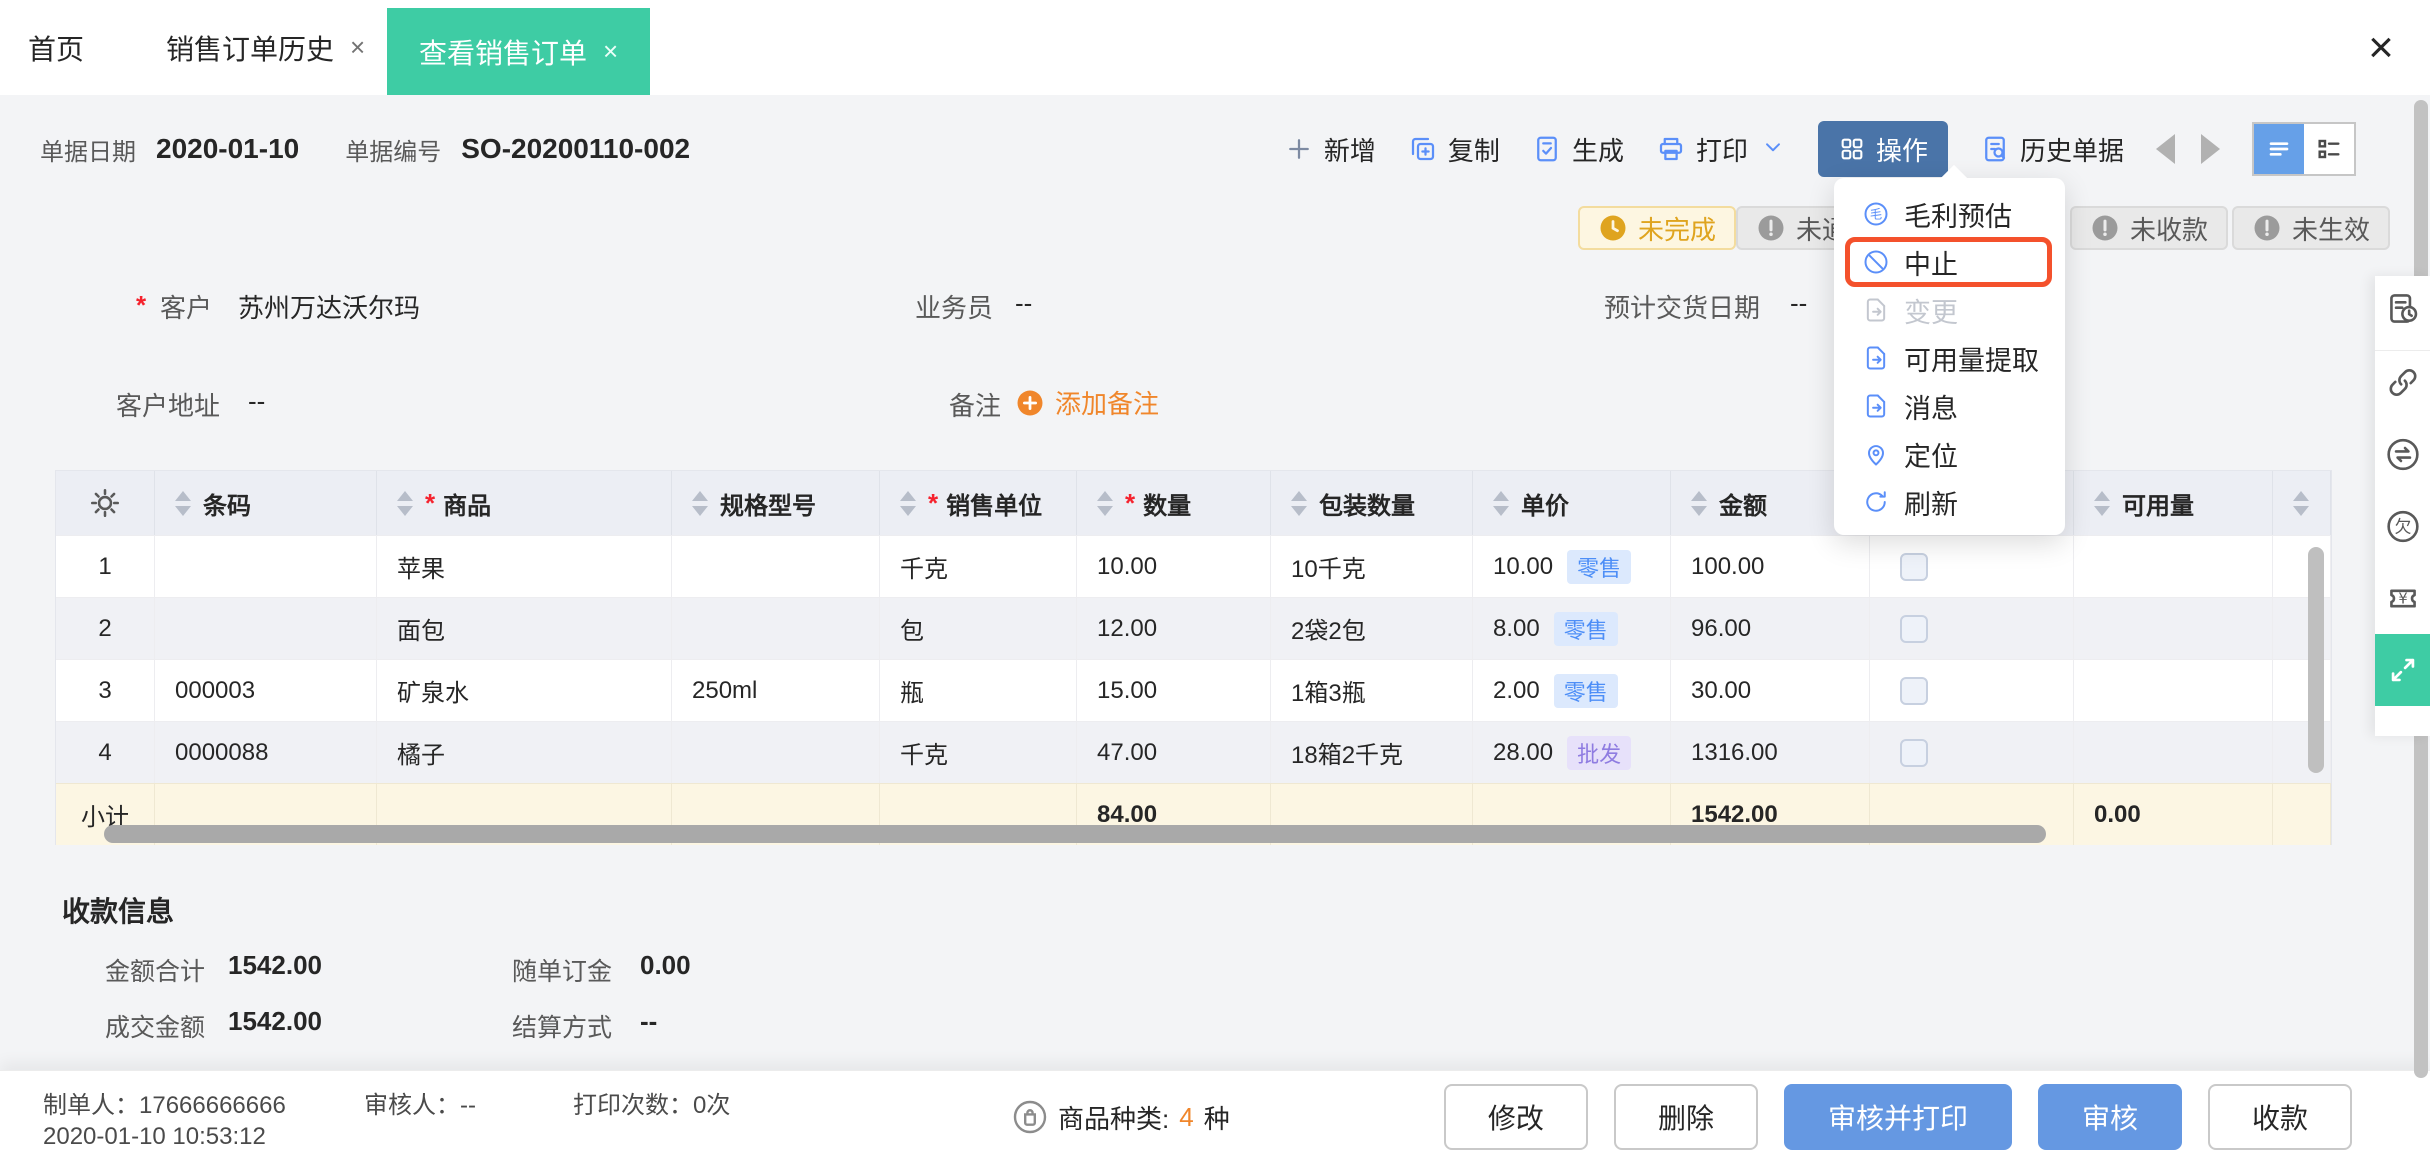 Image resolution: width=2430 pixels, height=1162 pixels. I want to click on list-view-button, so click(2279, 149).